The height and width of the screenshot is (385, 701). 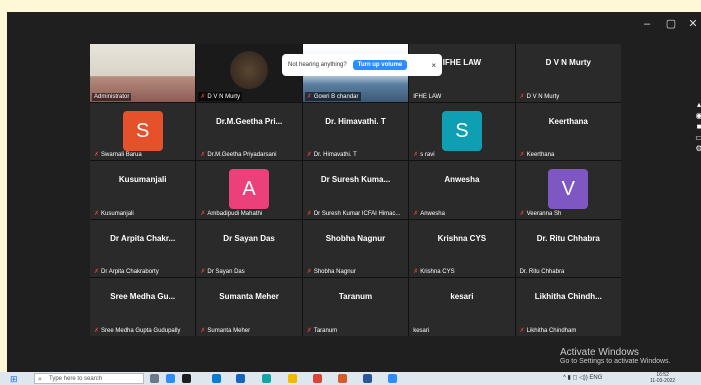 I want to click on windows-start-icon: ⊞, so click(x=14, y=379).